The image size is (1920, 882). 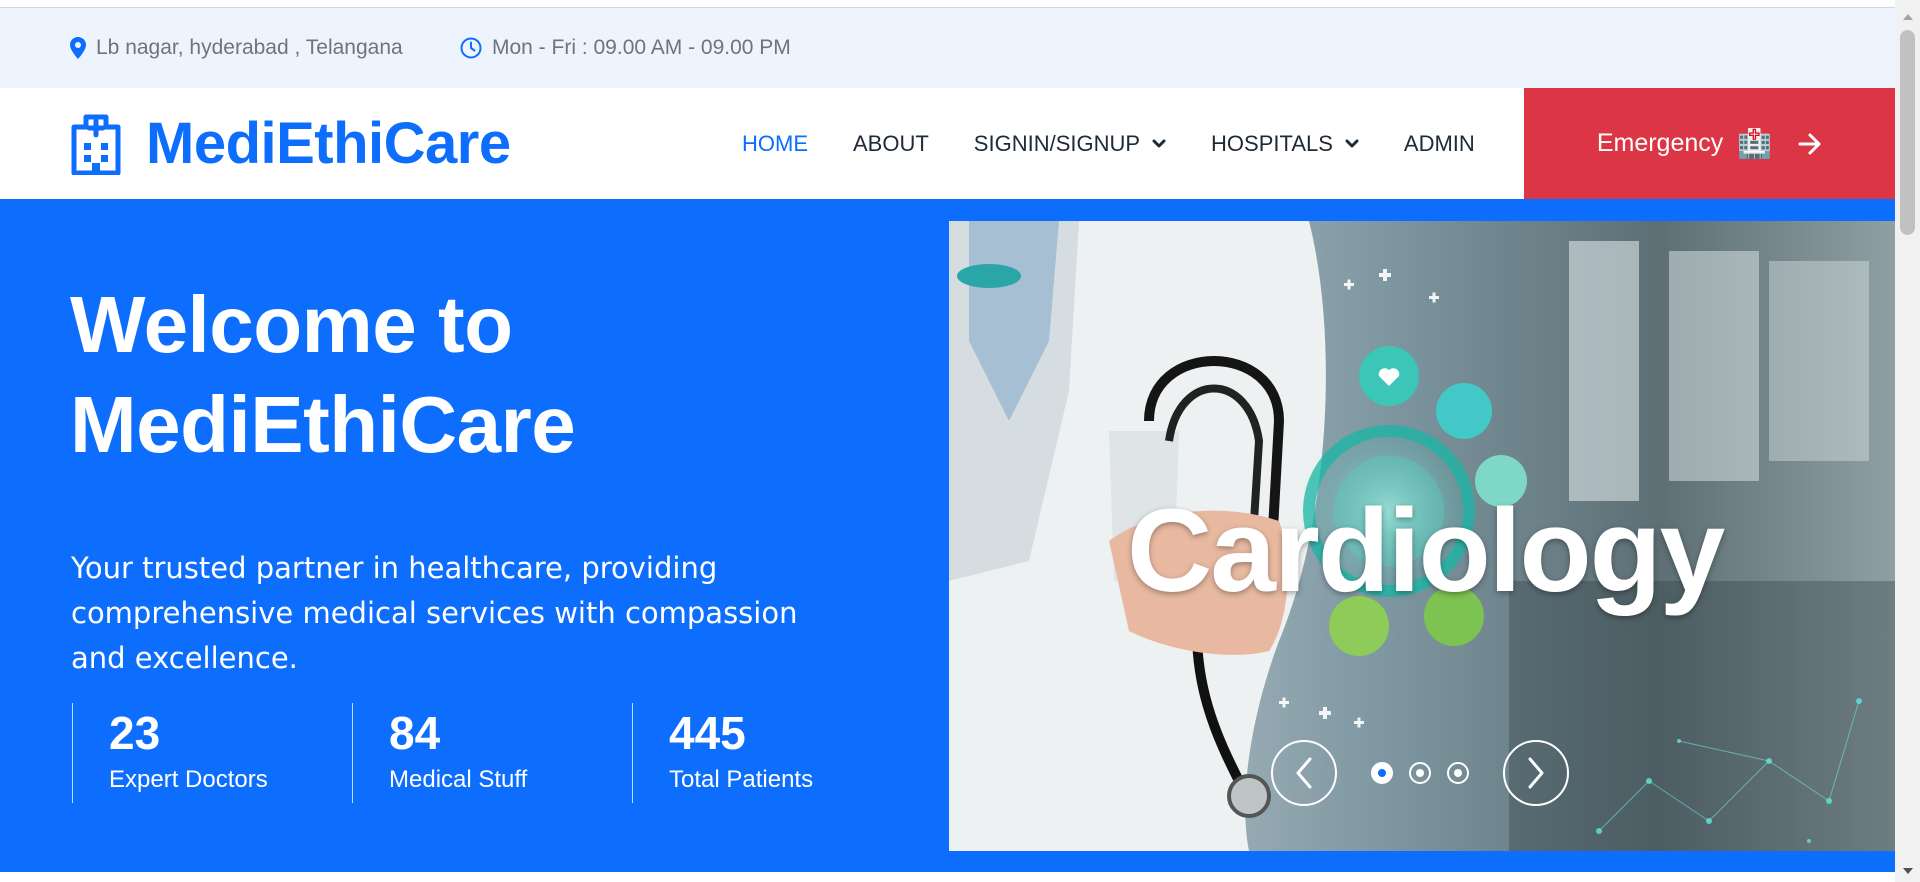 I want to click on hospital-emoji-icon: 🏥, so click(x=1755, y=143).